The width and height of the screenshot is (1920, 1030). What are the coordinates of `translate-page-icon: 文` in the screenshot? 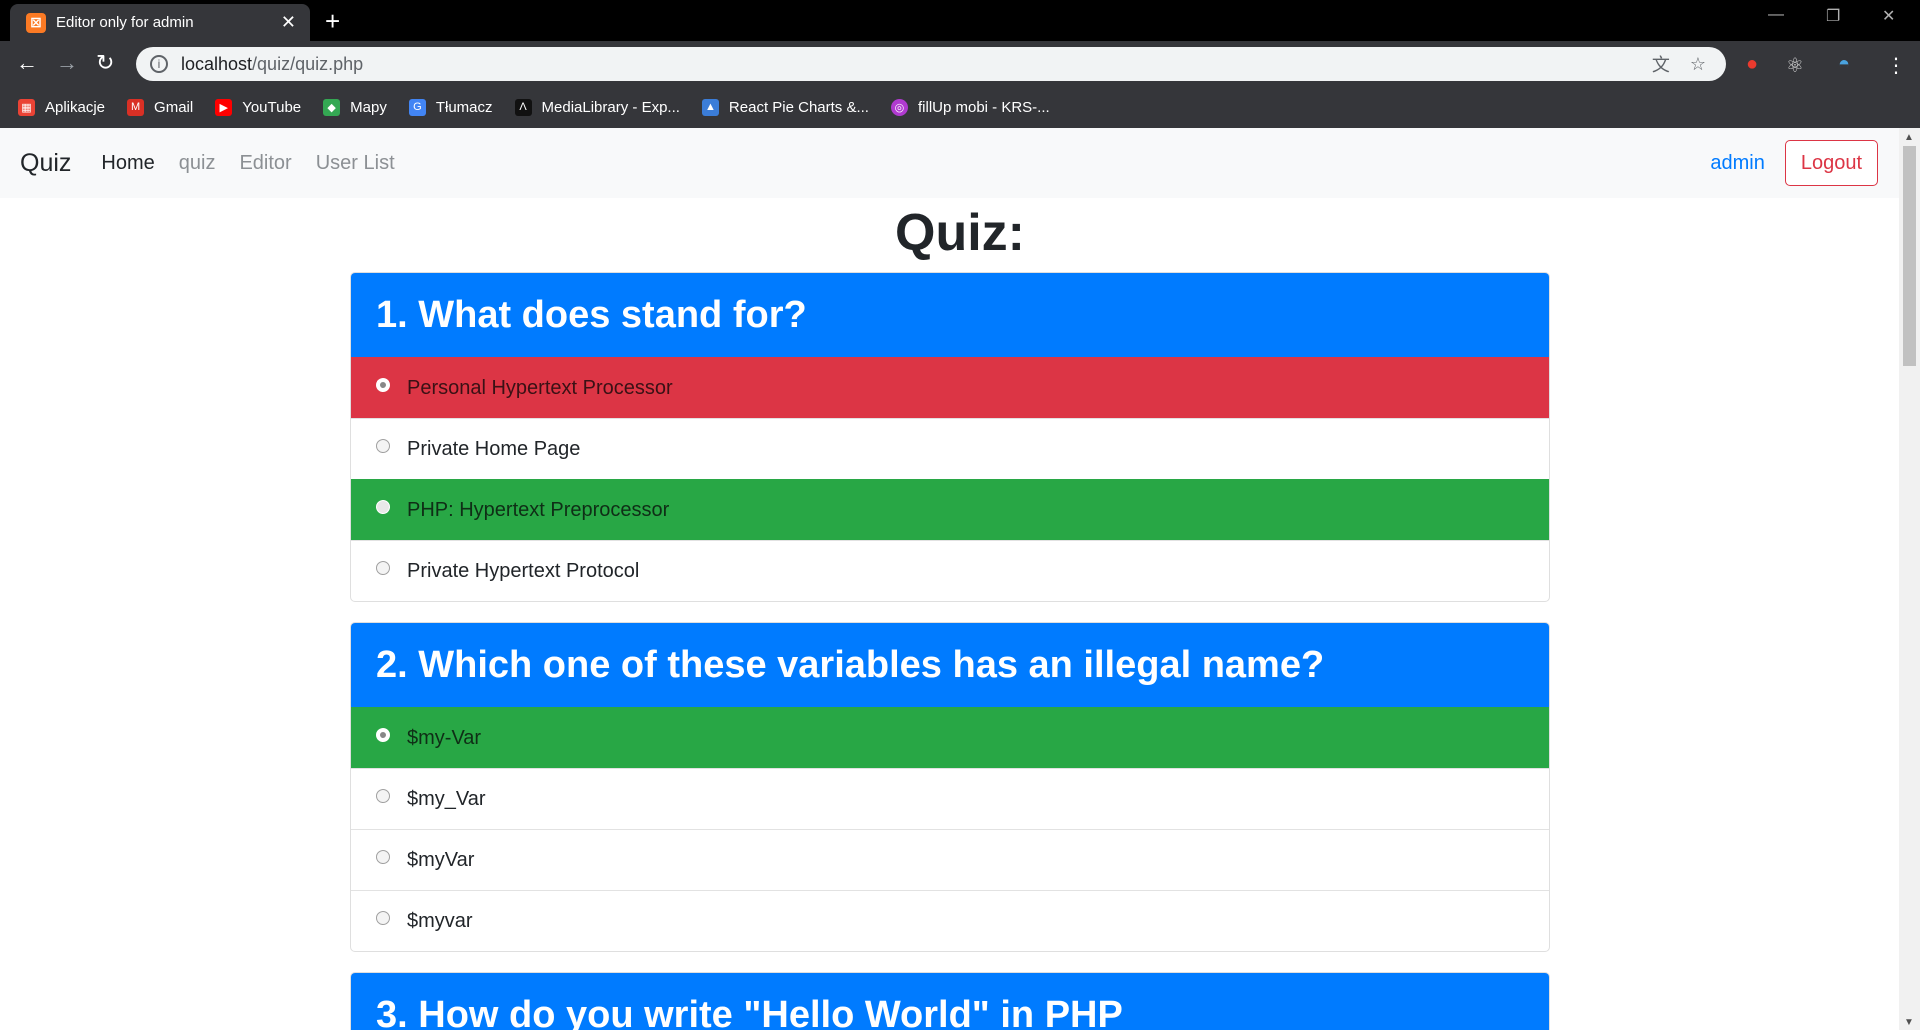 It's located at (1661, 64).